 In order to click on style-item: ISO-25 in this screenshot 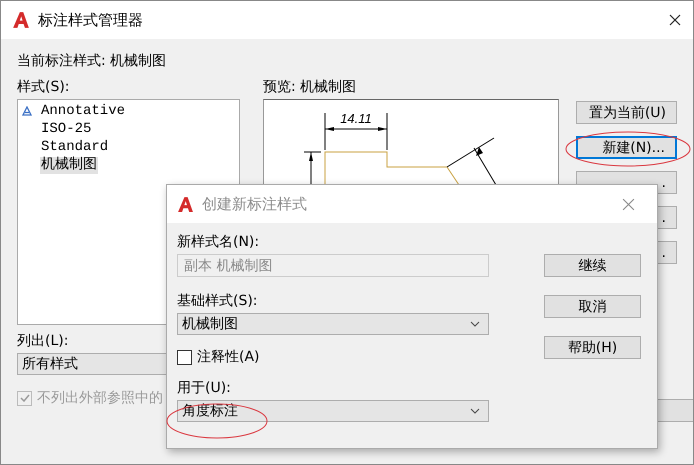, I will do `click(66, 129)`.